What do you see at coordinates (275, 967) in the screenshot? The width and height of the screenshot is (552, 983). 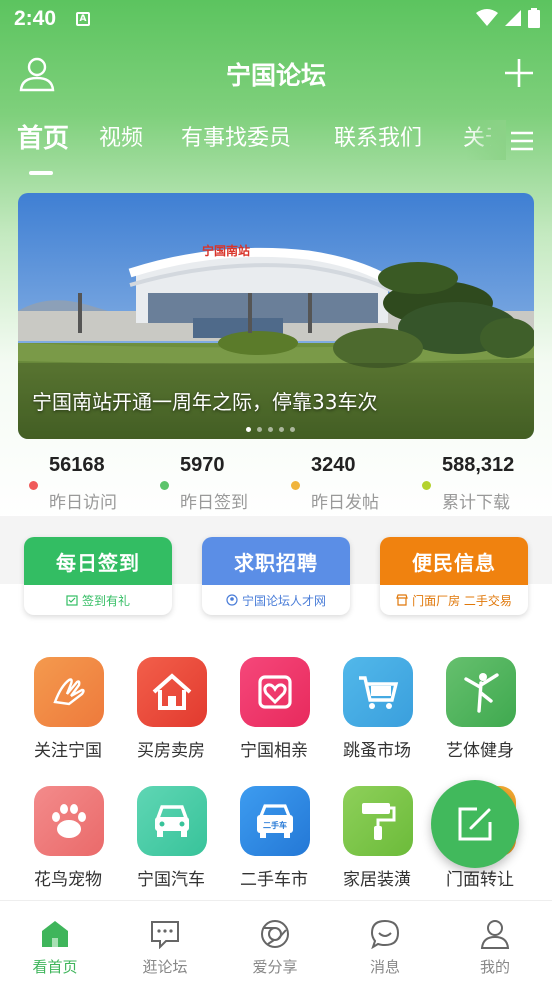 I see `nav-label: 爱分享` at bounding box center [275, 967].